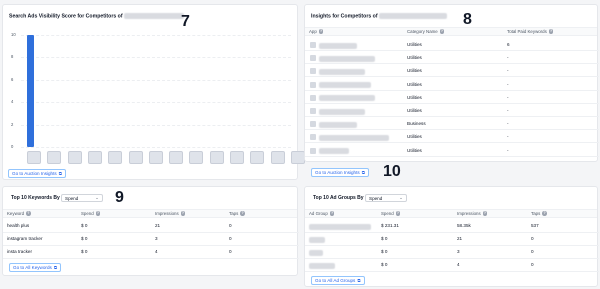 This screenshot has height=289, width=600. What do you see at coordinates (452, 252) in the screenshot?
I see `table-row: $ 0 3 0` at bounding box center [452, 252].